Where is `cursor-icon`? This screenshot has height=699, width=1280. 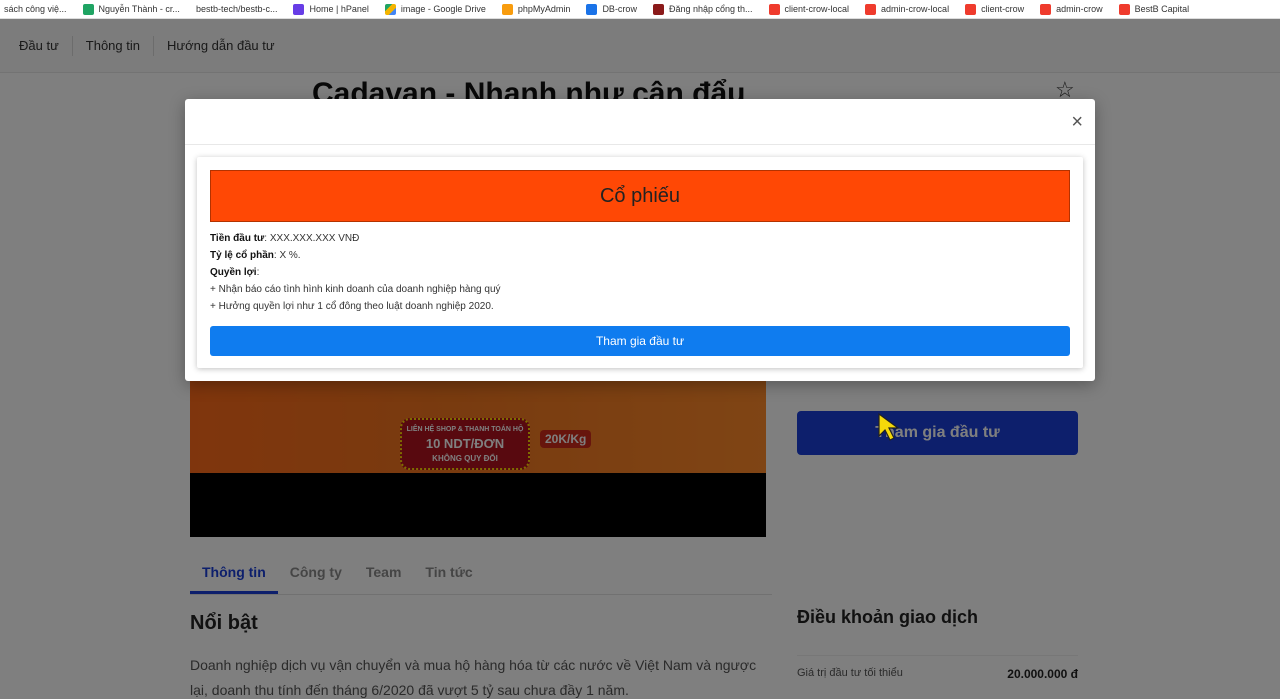
cursor-icon is located at coordinates (889, 426).